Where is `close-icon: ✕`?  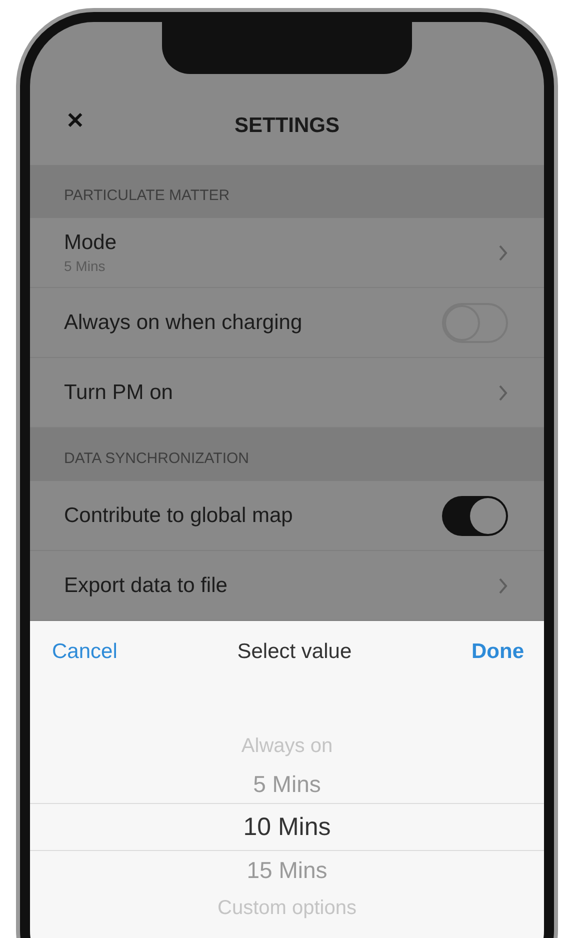
close-icon: ✕ is located at coordinates (75, 121).